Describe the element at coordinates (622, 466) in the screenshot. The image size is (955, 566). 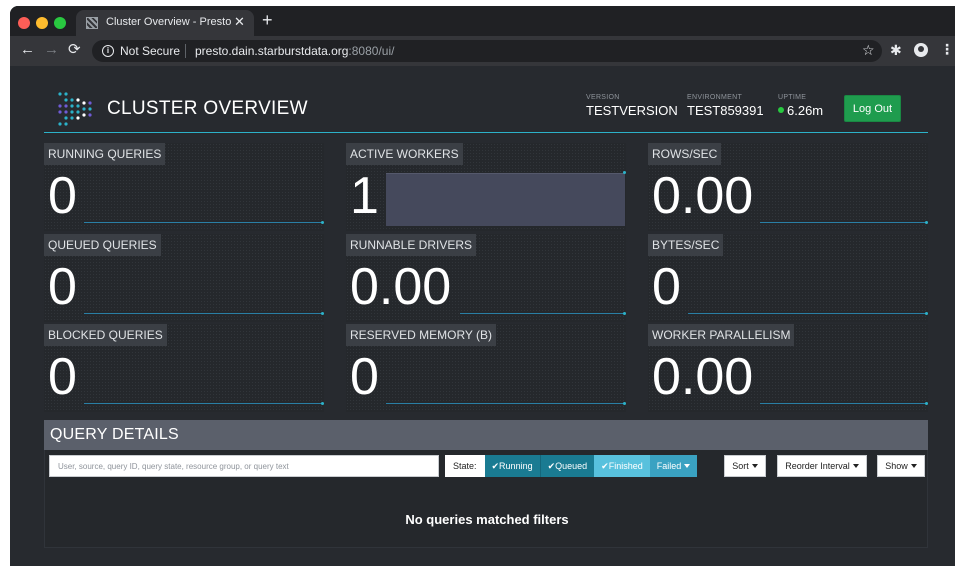
I see `state-finished-toggle: ✔Finished` at that location.